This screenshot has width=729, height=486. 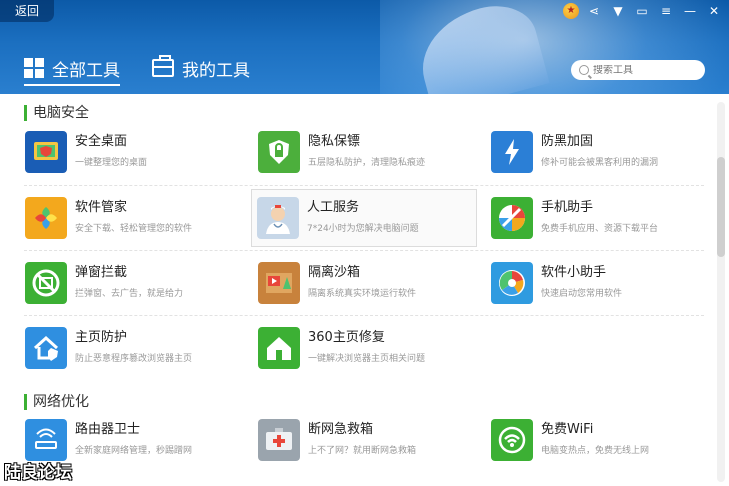 I want to click on tool-name: 主页防护, so click(x=101, y=337).